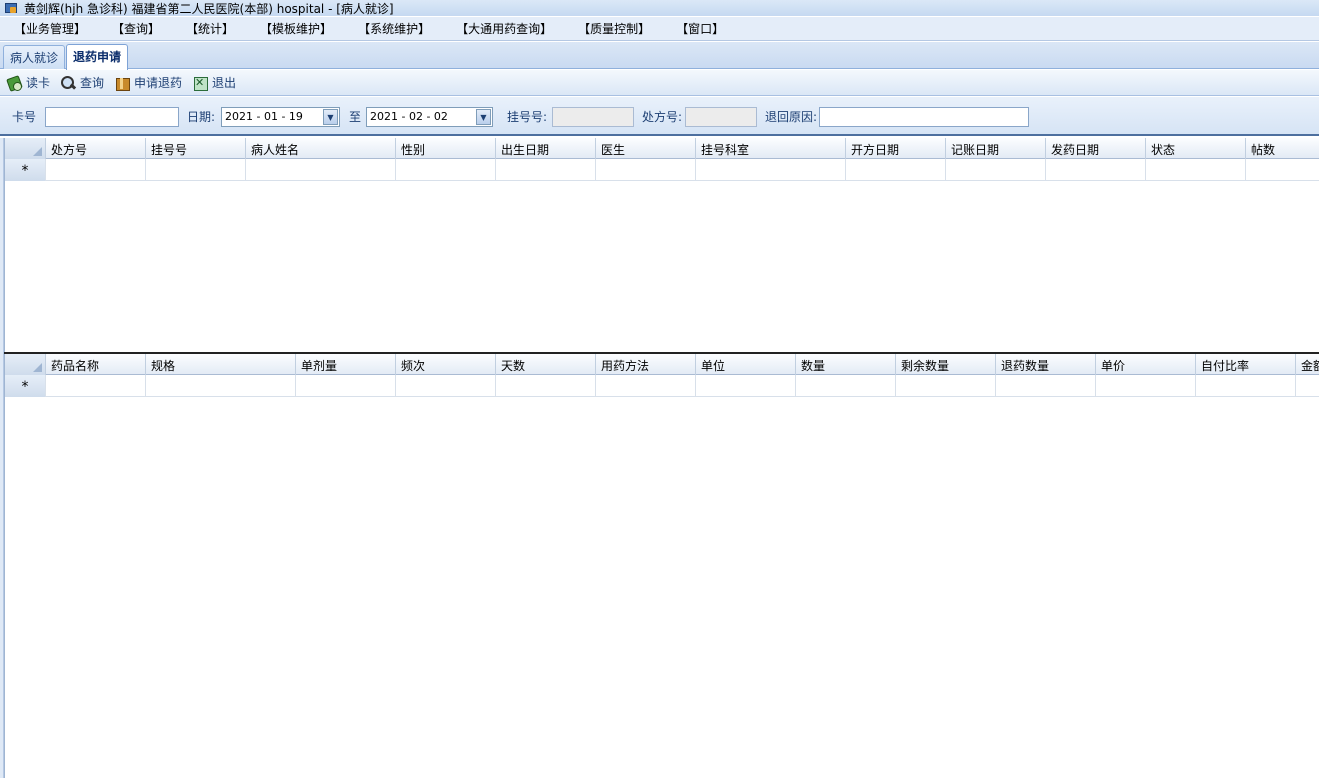 This screenshot has height=778, width=1319. I want to click on col-remaining: 剩余数量, so click(946, 364).